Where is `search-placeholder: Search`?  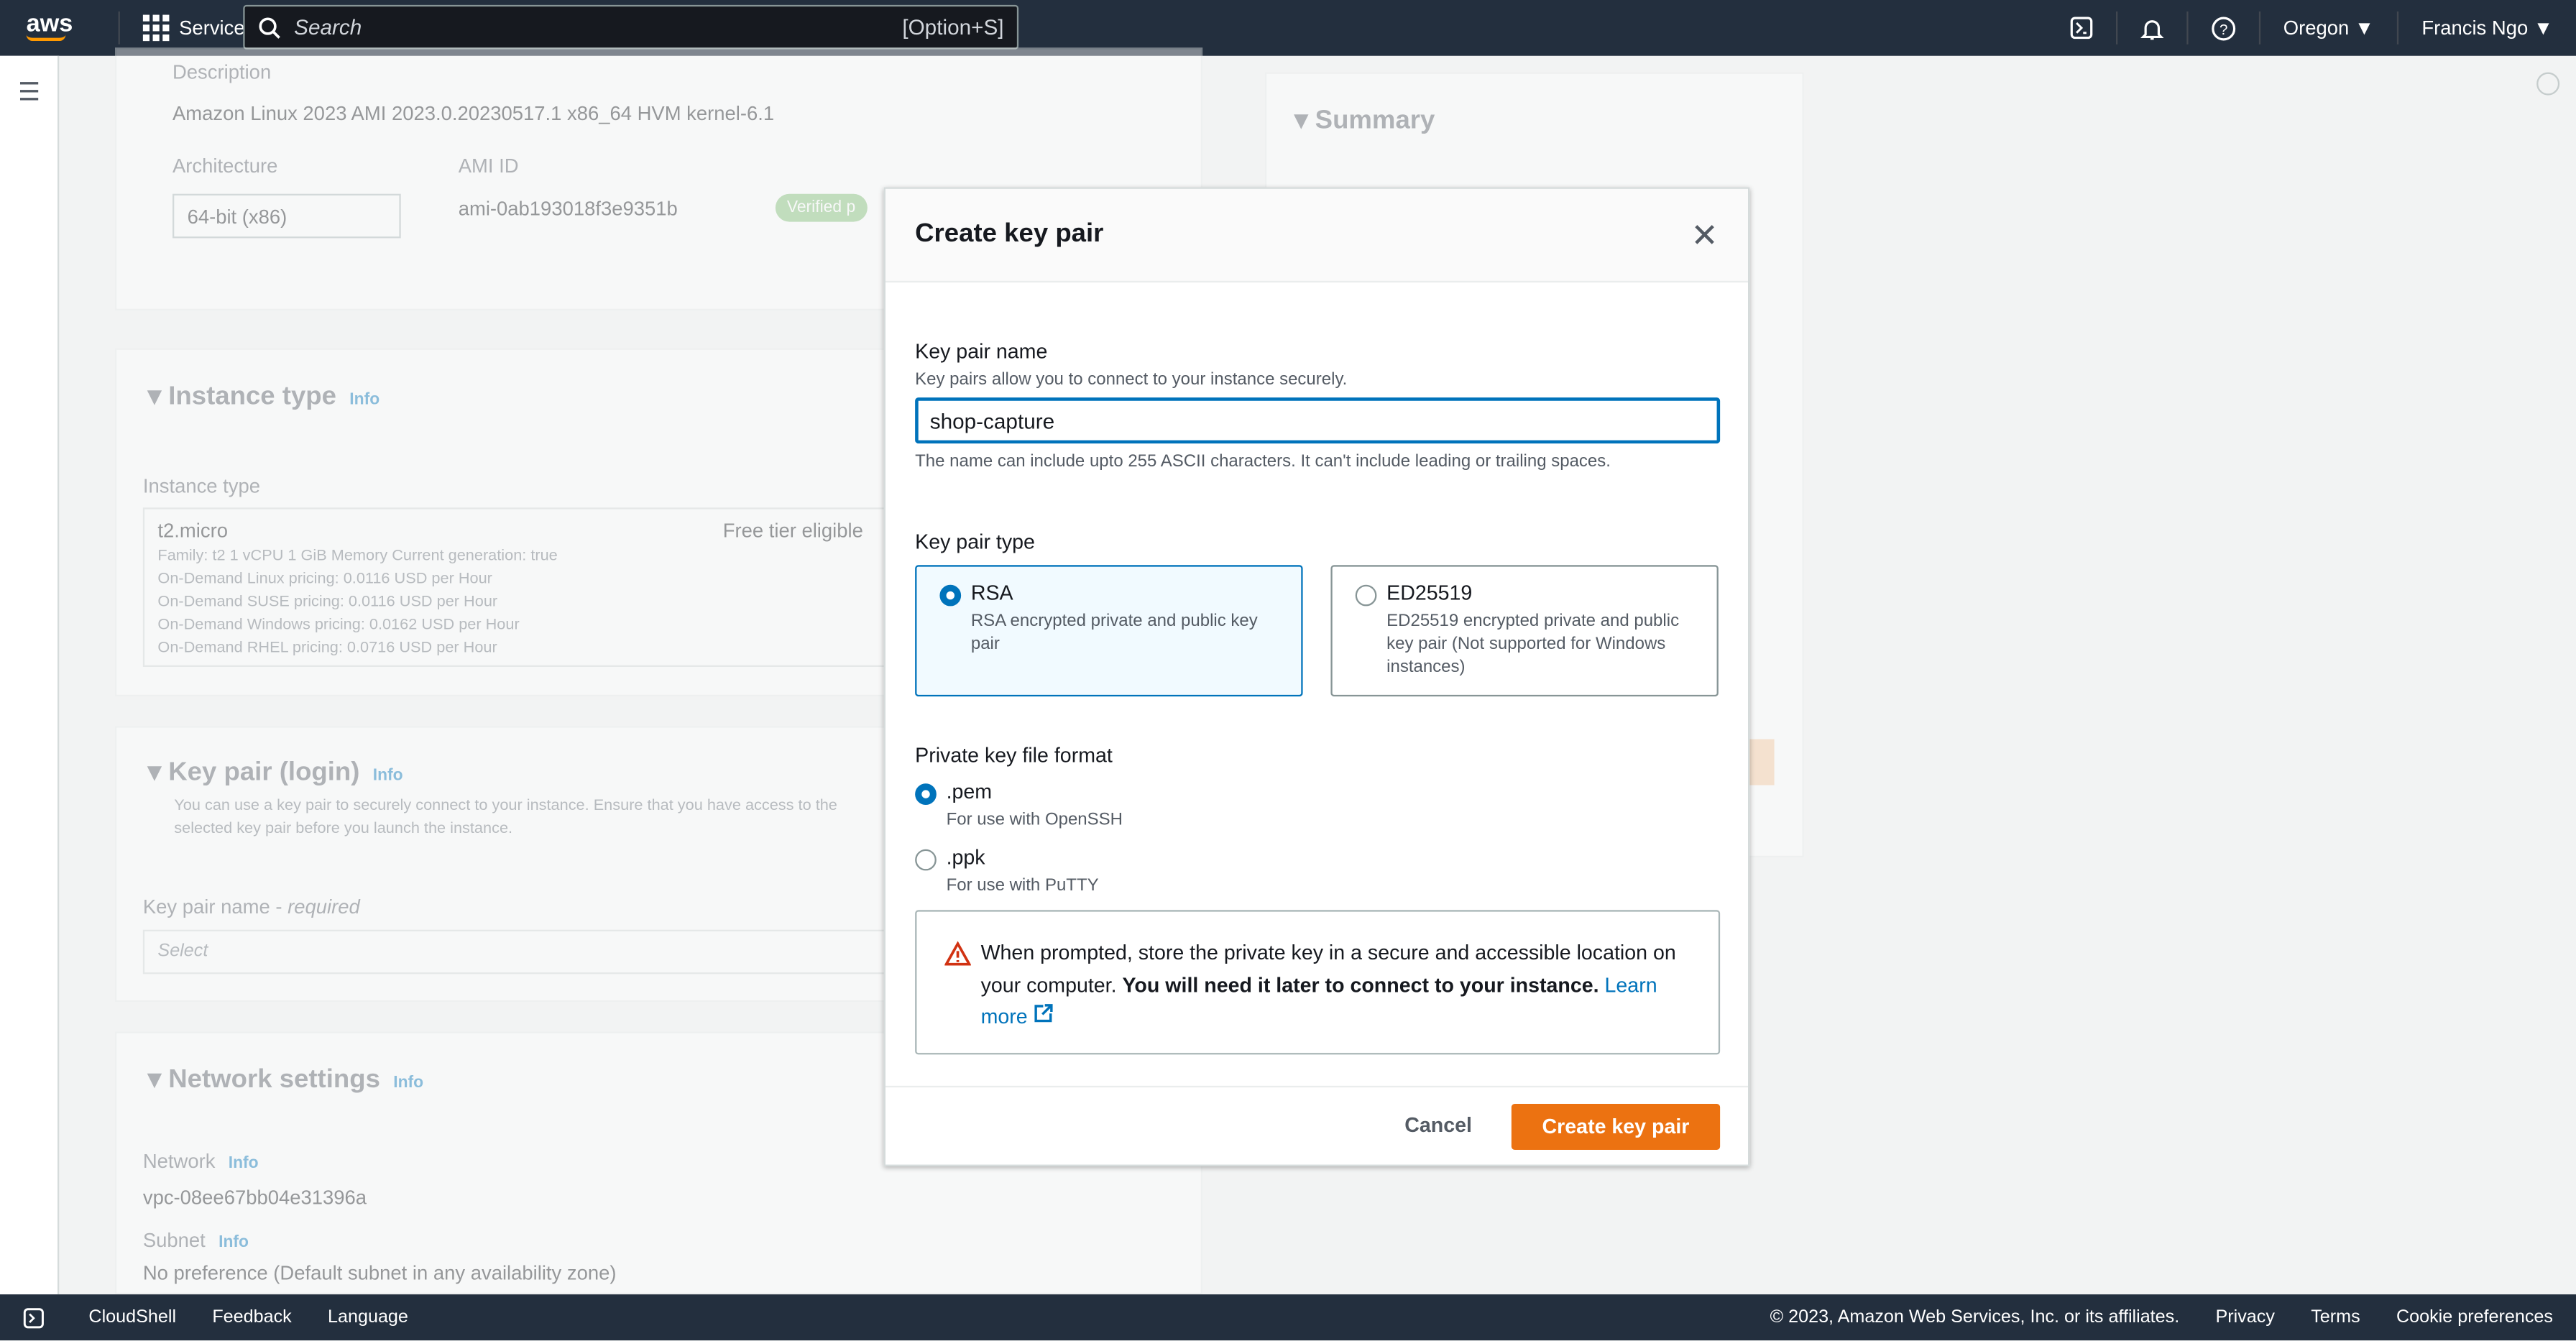 search-placeholder: Search is located at coordinates (328, 27).